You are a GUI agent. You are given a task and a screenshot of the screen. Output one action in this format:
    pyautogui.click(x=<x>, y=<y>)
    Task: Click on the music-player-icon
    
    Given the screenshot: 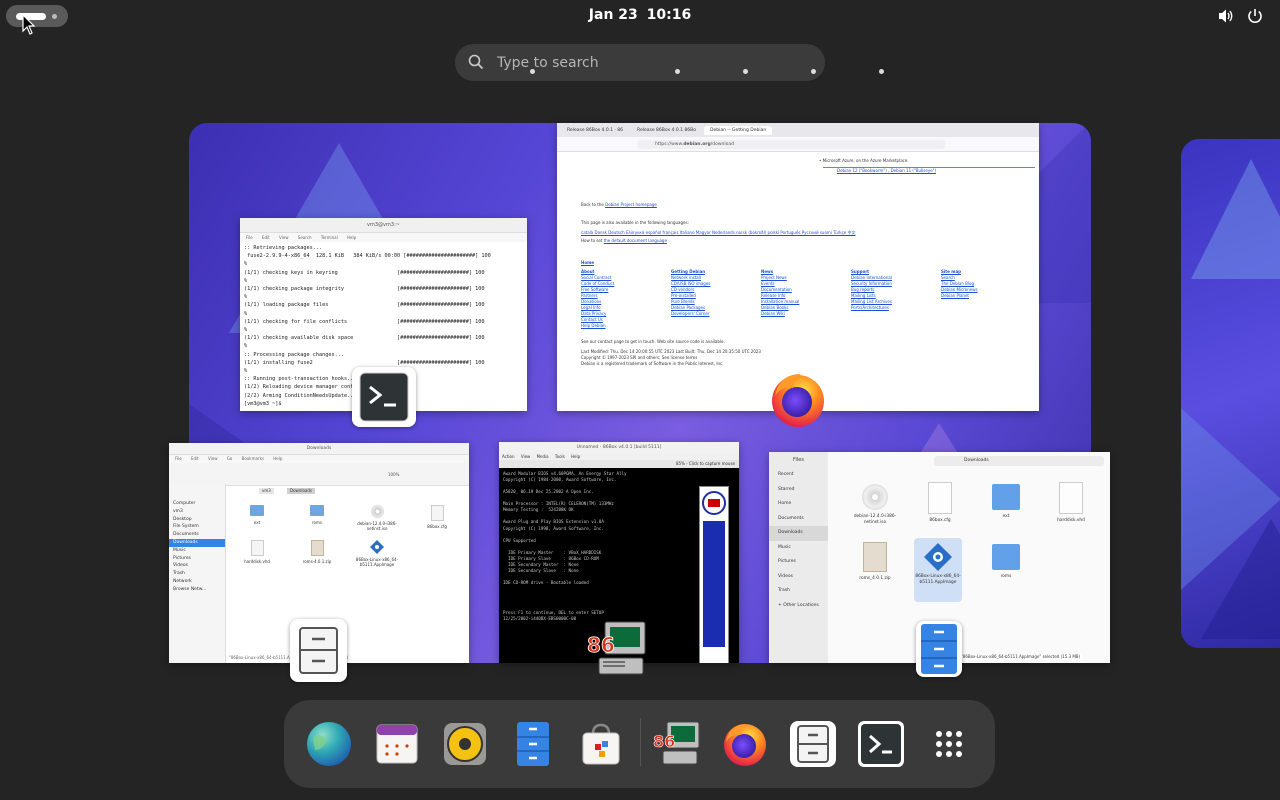 What is the action you would take?
    pyautogui.click(x=465, y=744)
    